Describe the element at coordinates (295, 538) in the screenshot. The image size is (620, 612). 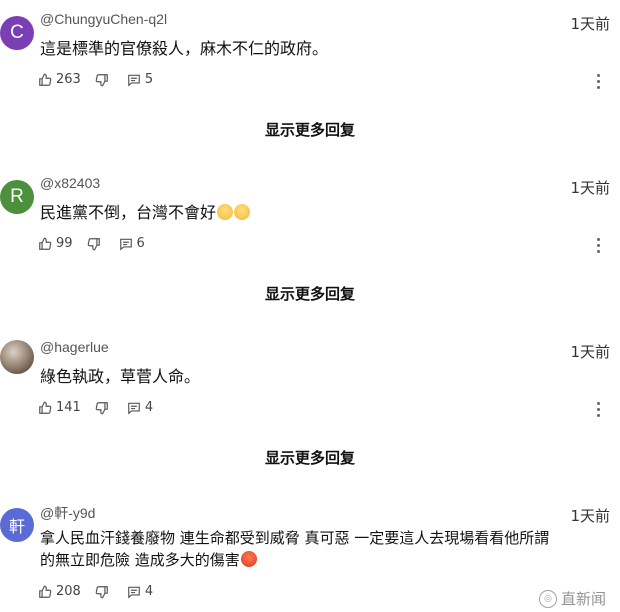
I see `comment-text-line: 拿人民血汗錢養廢物 連生命都受到威脅 真可惡 一定要這人去現場看看他所謂` at that location.